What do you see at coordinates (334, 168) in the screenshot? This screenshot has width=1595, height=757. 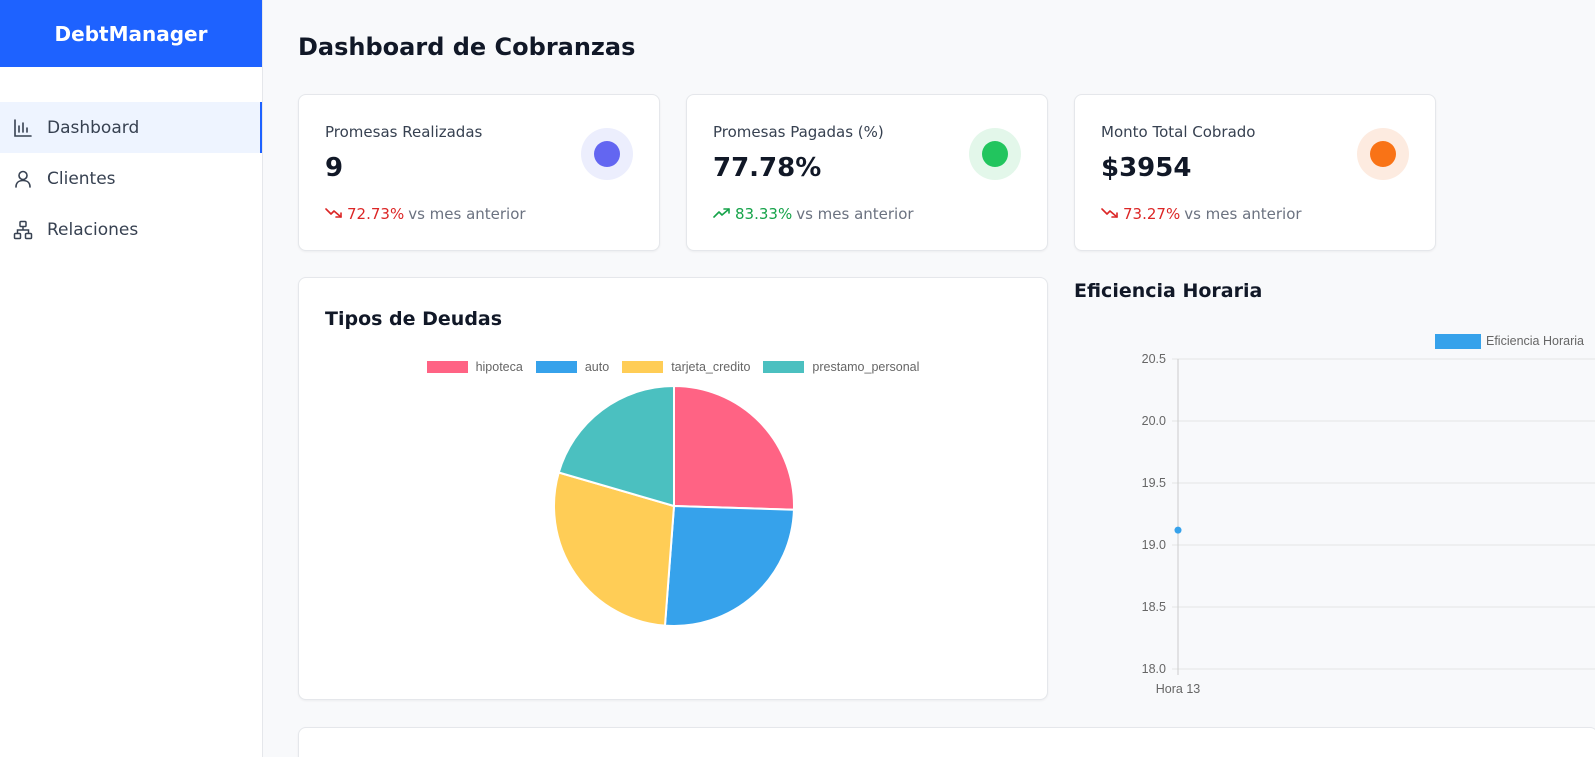 I see `kpi-value: 9` at bounding box center [334, 168].